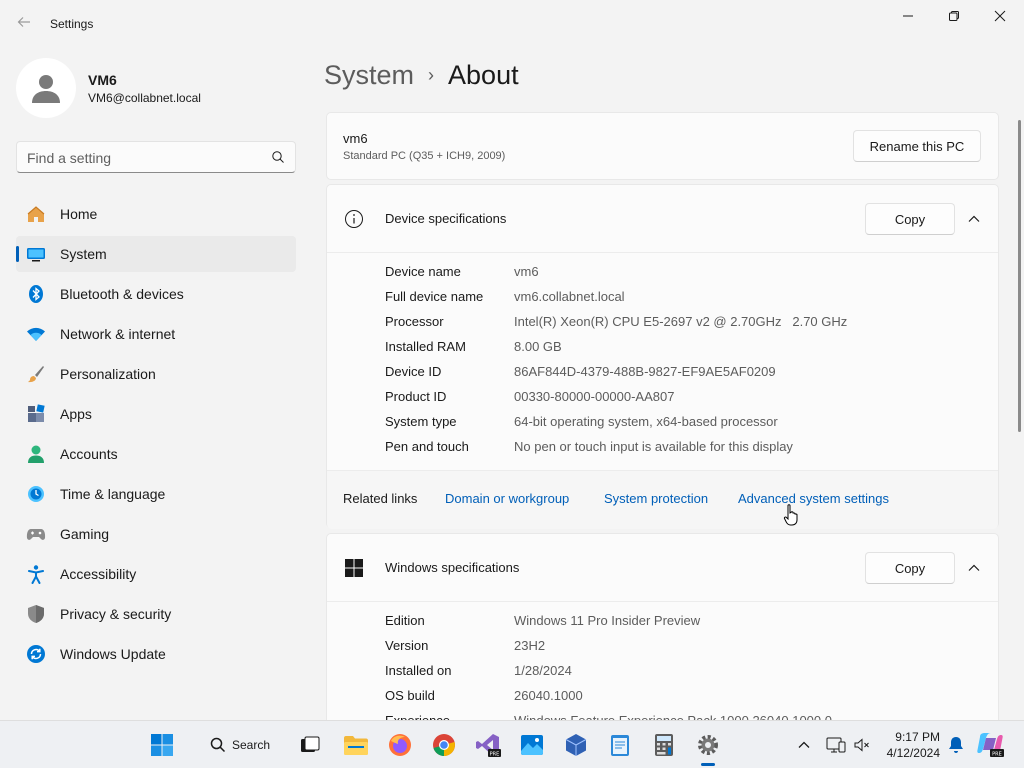  I want to click on volume-muted-icon, so click(861, 745).